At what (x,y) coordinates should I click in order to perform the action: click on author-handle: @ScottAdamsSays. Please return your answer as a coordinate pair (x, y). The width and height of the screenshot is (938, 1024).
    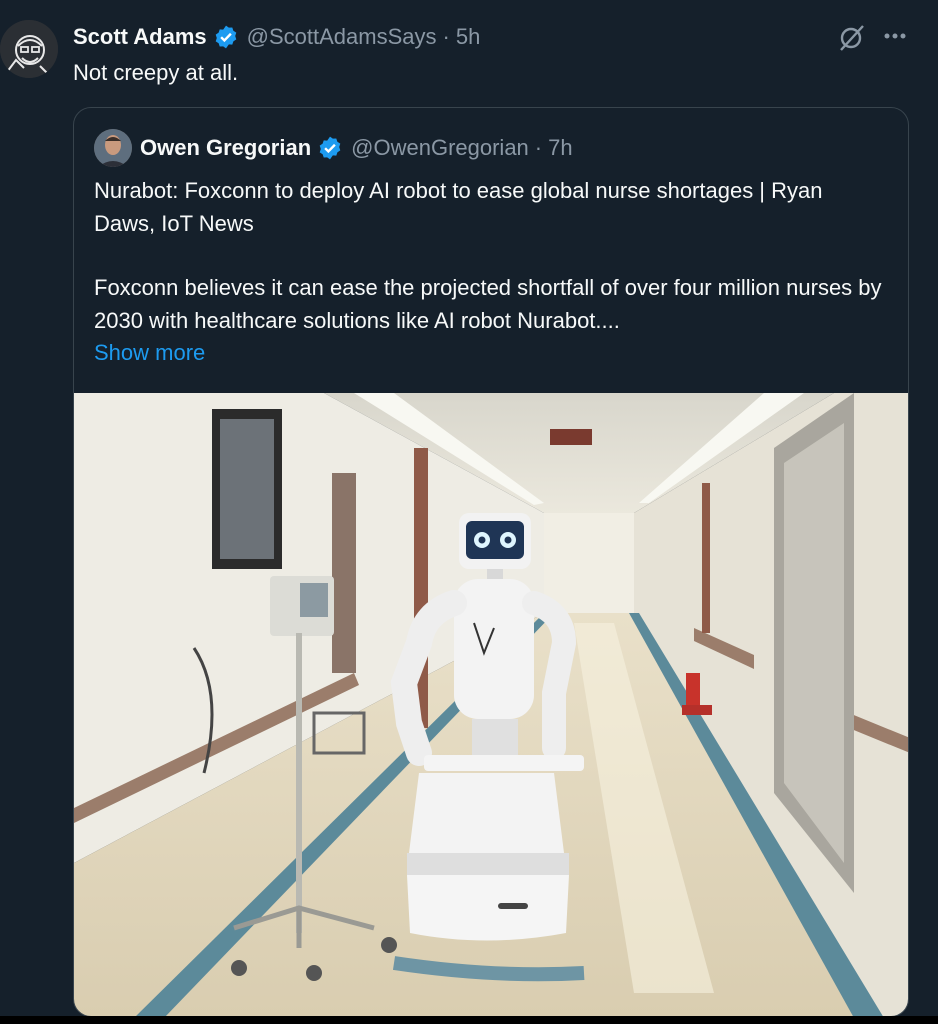
    Looking at the image, I should click on (342, 37).